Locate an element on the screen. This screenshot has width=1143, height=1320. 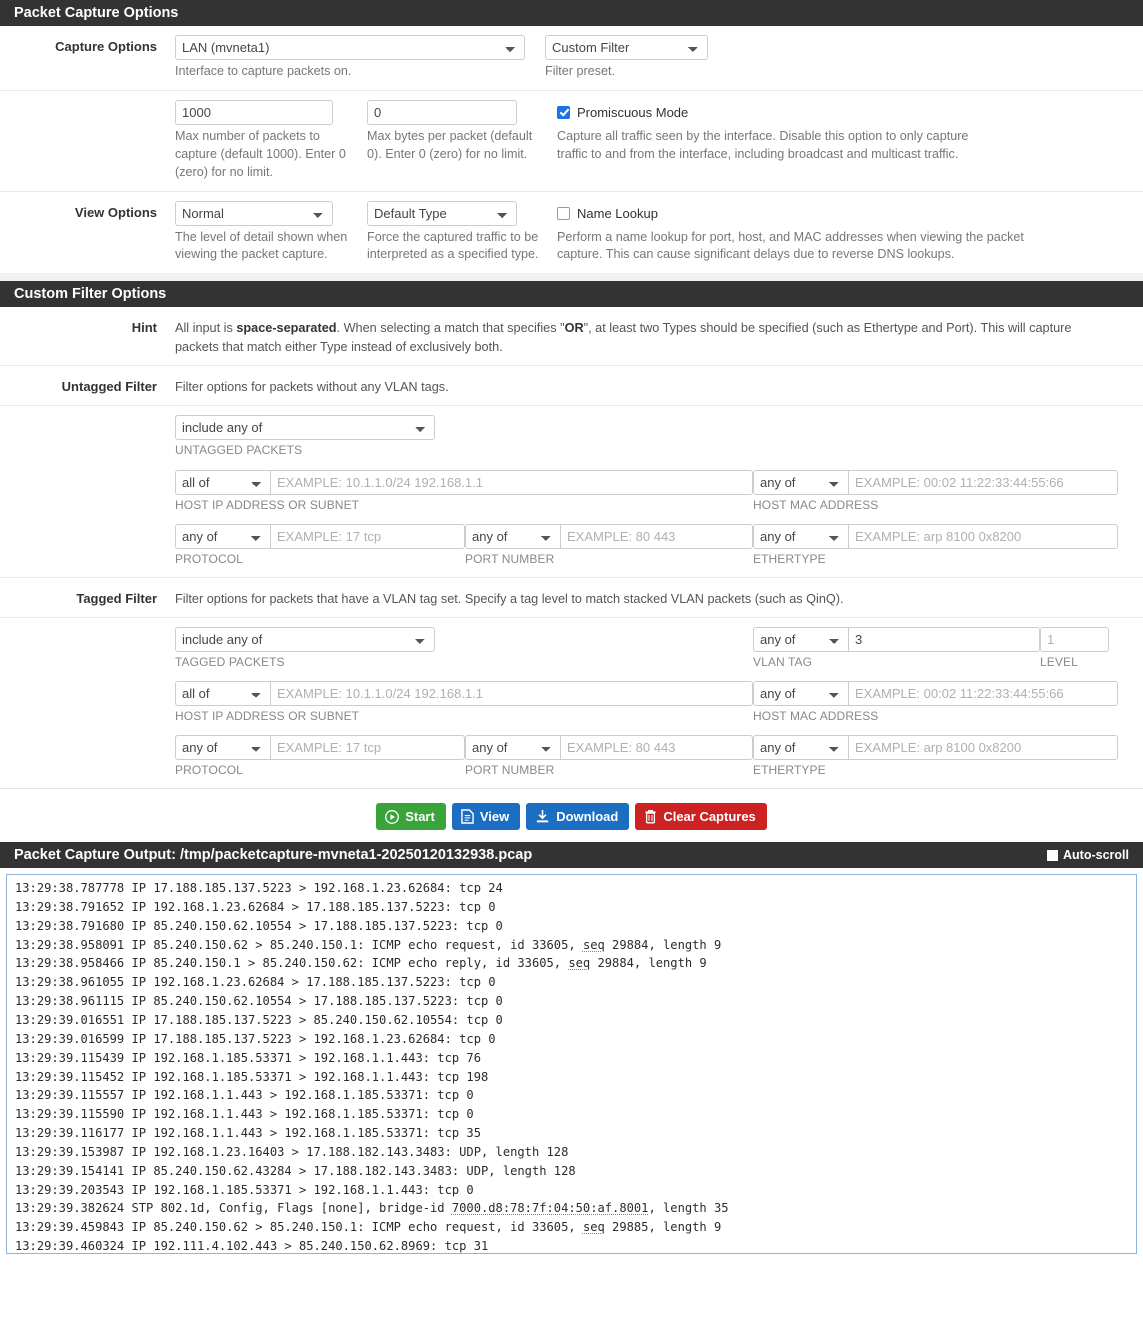
tagged-protocol-group: any of is located at coordinates (320, 748).